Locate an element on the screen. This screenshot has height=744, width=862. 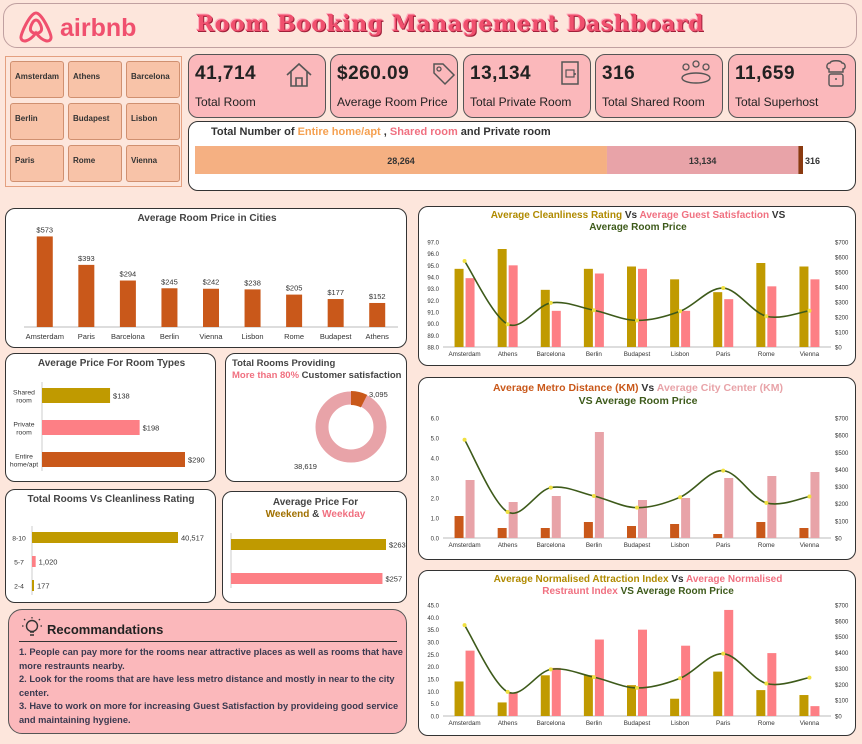
kpi-value: 11,659 is located at coordinates (765, 73).